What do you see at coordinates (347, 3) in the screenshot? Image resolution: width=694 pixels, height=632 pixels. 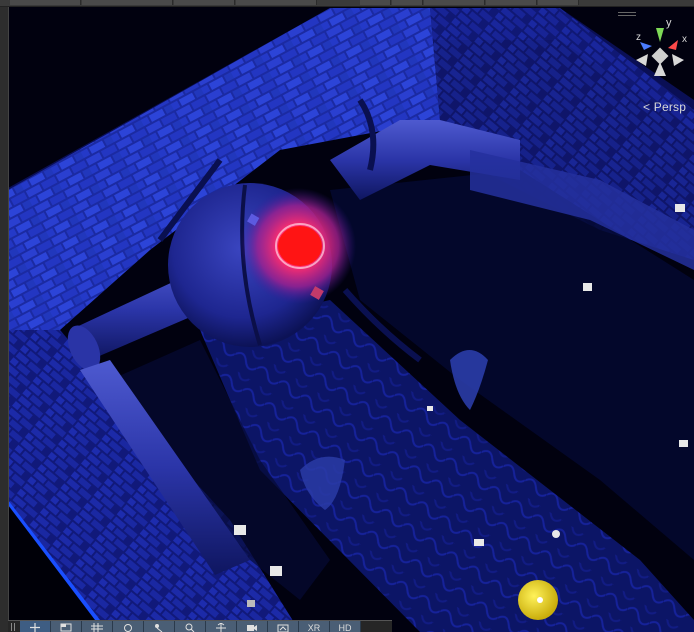 I see `editor-top-strip` at bounding box center [347, 3].